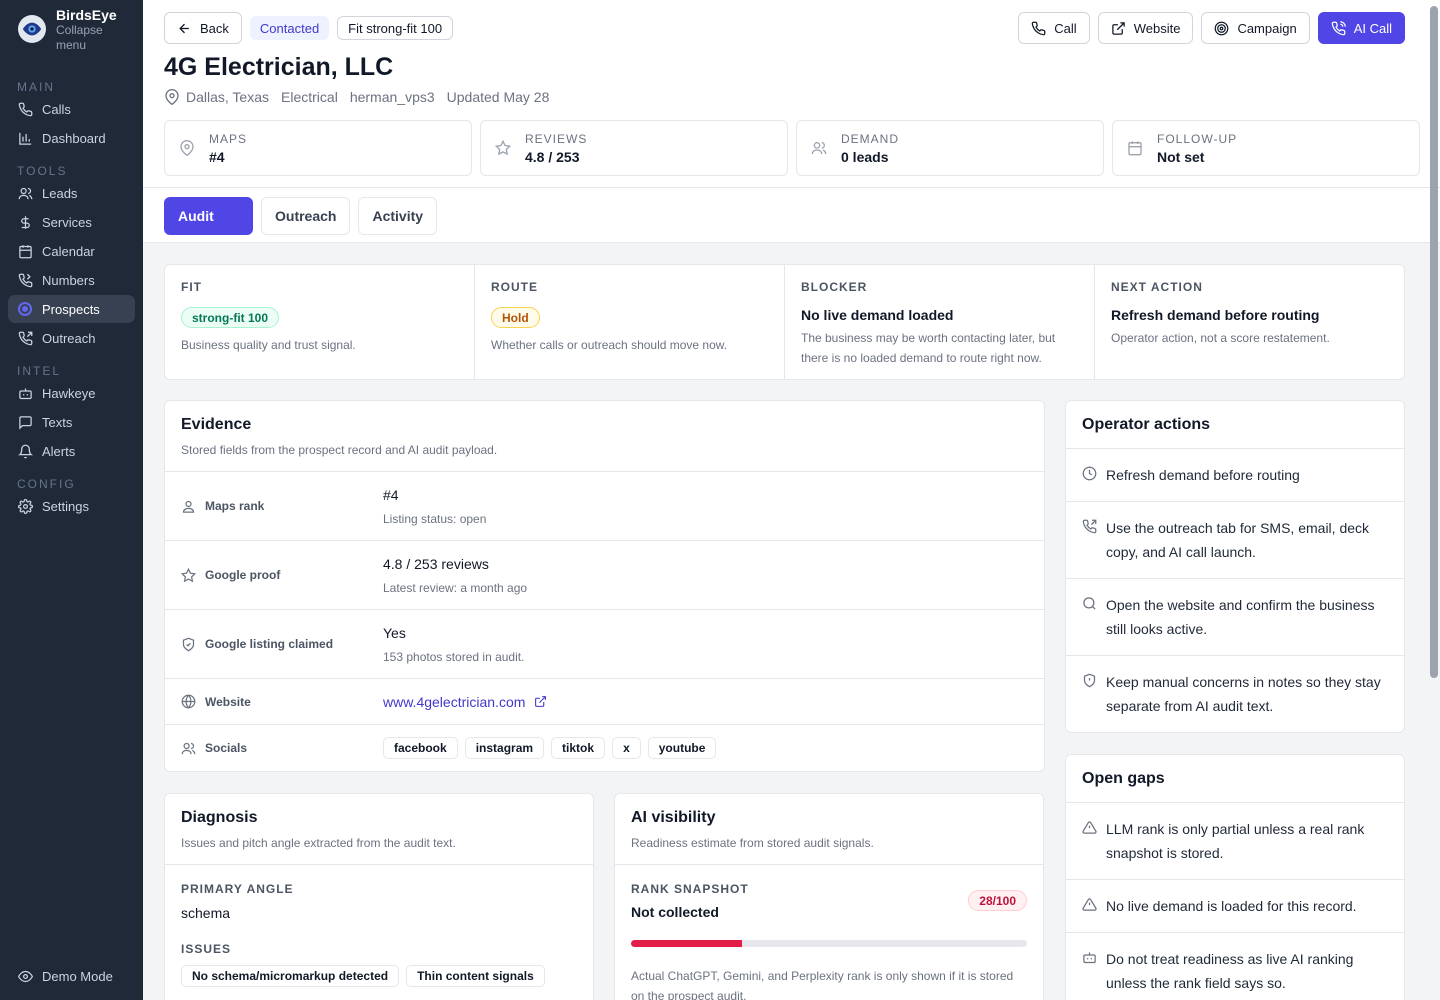 The width and height of the screenshot is (1440, 1000). What do you see at coordinates (228, 138) in the screenshot?
I see `stat-label: MAPS` at bounding box center [228, 138].